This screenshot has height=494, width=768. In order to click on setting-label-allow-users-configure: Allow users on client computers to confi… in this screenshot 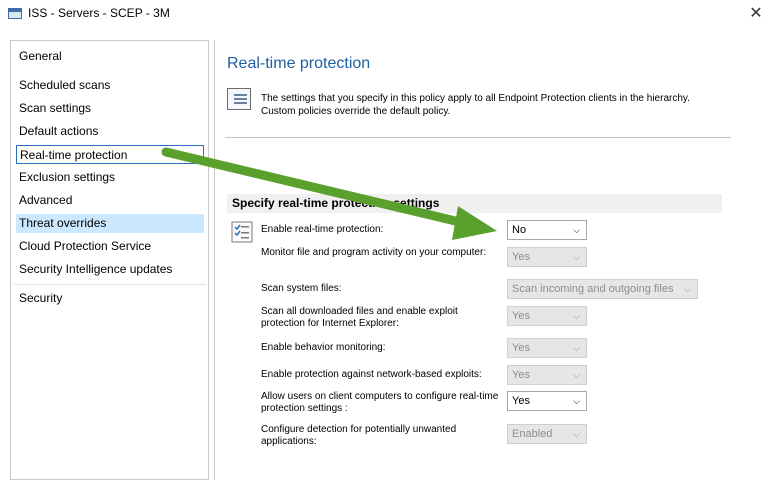, I will do `click(380, 402)`.